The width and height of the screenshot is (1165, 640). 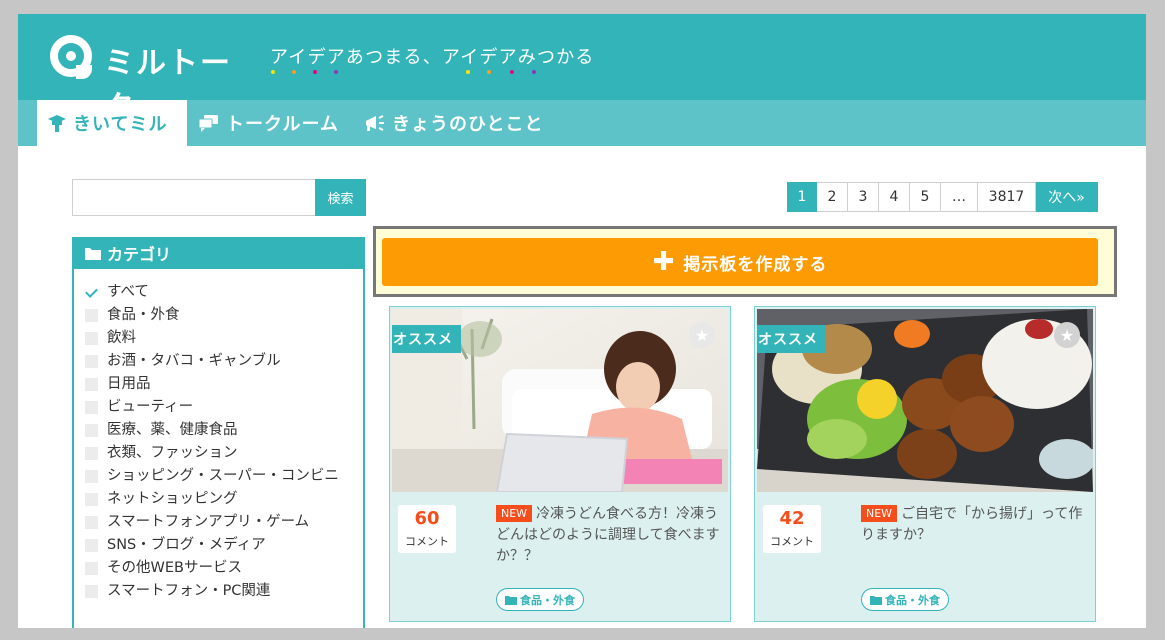 I want to click on pagination-next-button: 次へ», so click(x=1067, y=197).